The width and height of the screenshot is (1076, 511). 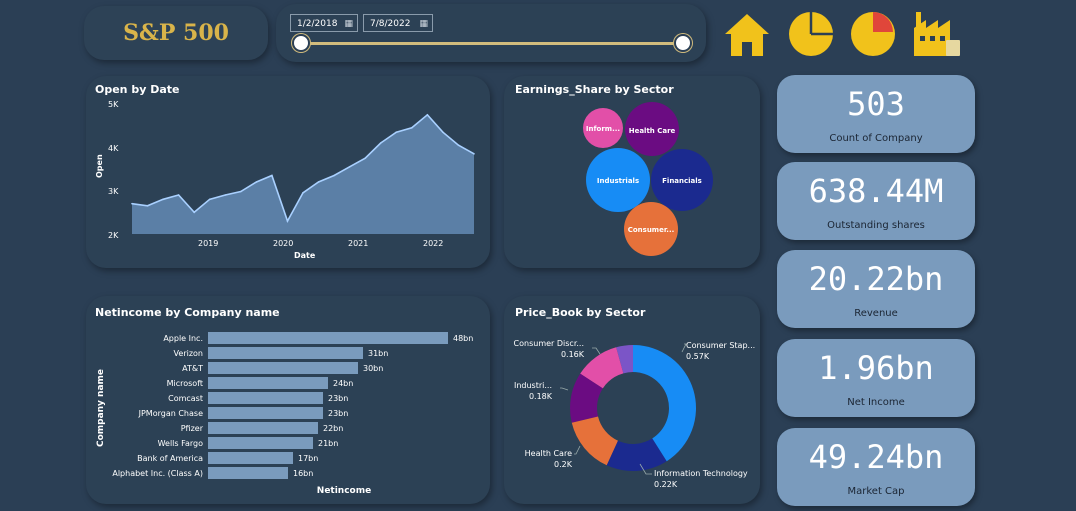 What do you see at coordinates (682, 180) in the screenshot?
I see `bubble-financials: Financials` at bounding box center [682, 180].